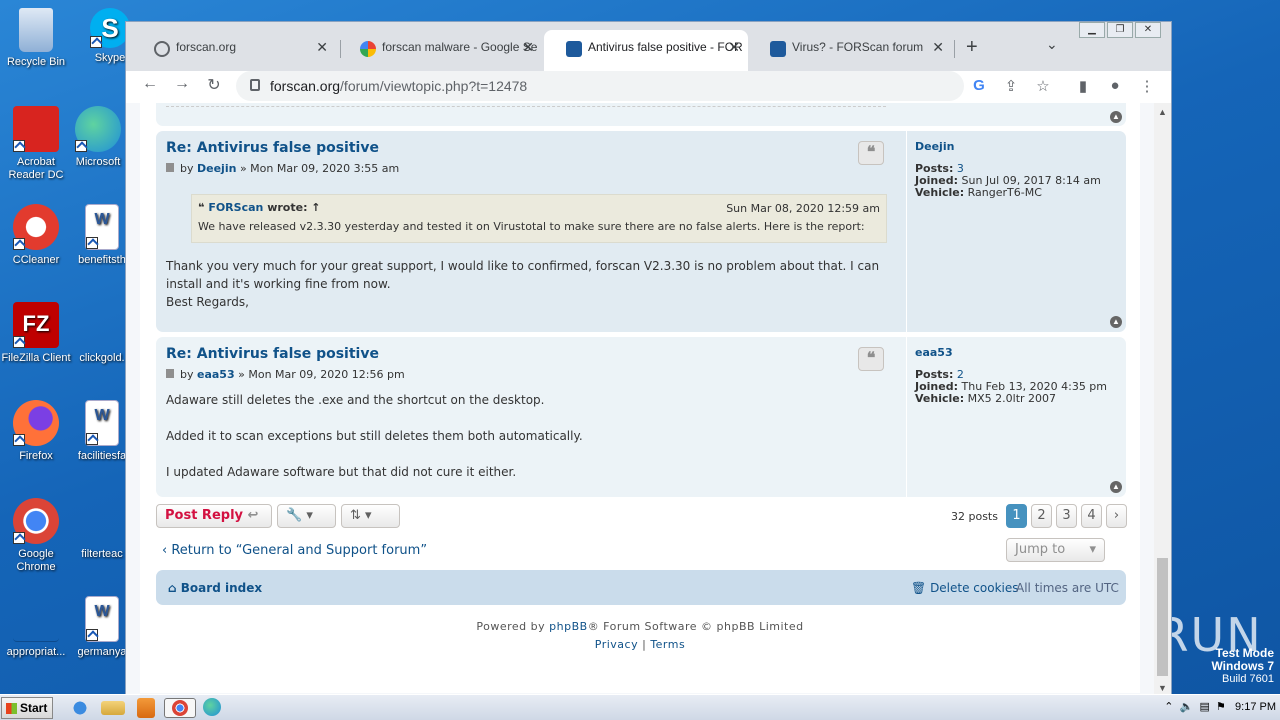  What do you see at coordinates (1052, 44) in the screenshot?
I see `tab-search-button: ⌄` at bounding box center [1052, 44].